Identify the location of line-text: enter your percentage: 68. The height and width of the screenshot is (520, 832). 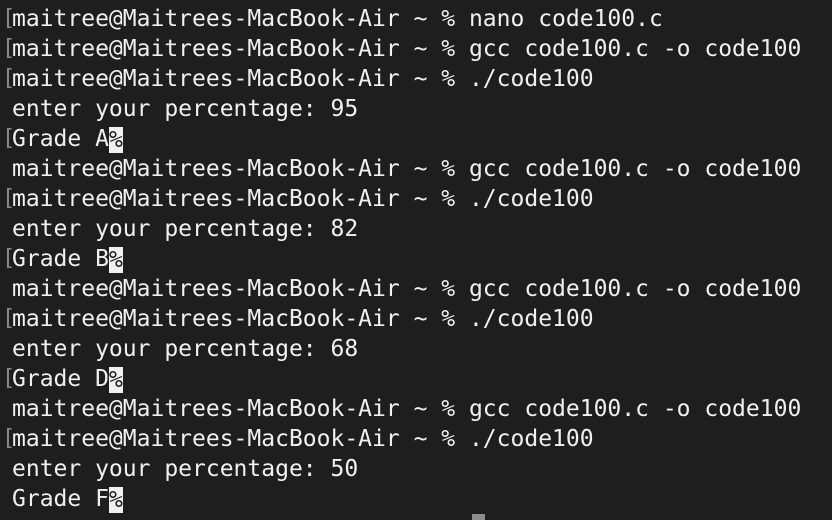
(185, 349).